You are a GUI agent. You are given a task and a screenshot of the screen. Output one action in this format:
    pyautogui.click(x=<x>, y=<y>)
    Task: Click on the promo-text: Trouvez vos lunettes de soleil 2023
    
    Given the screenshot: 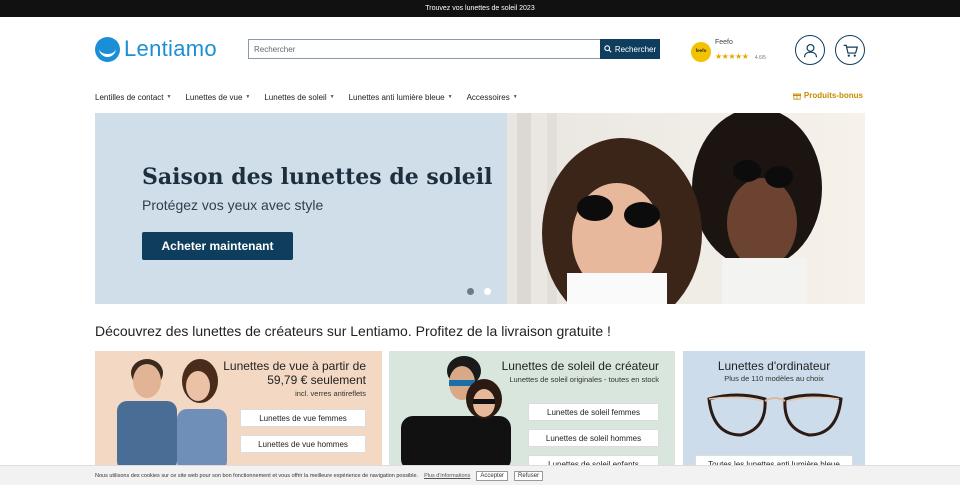 What is the action you would take?
    pyautogui.click(x=480, y=8)
    